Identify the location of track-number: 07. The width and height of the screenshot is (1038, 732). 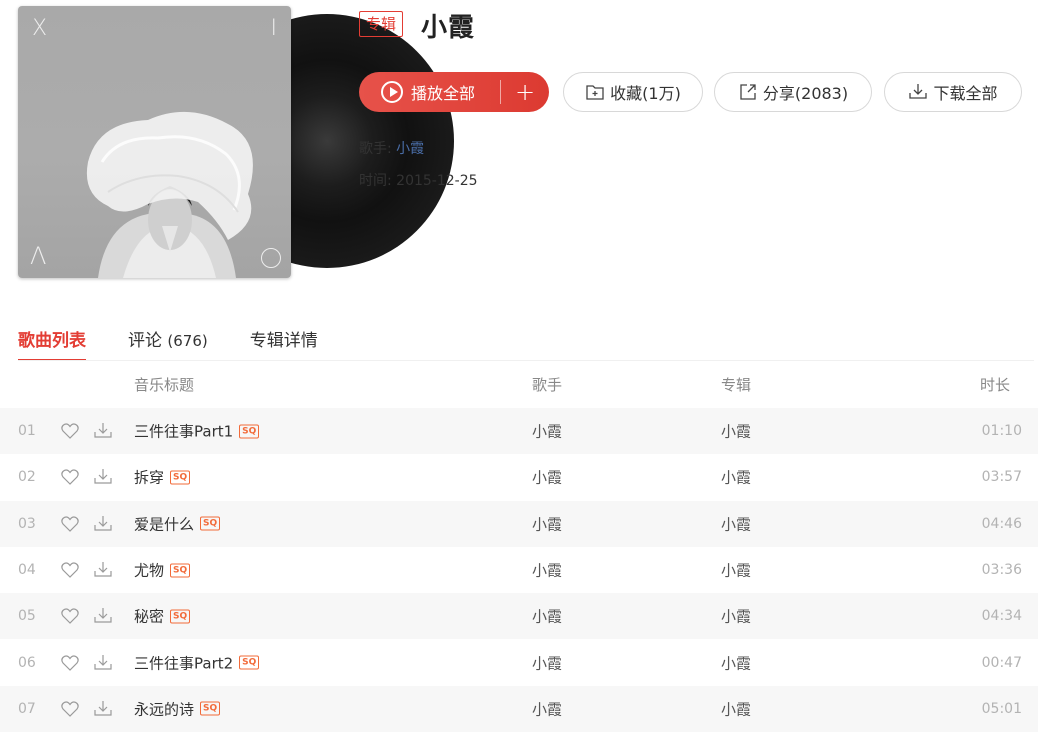
(27, 708).